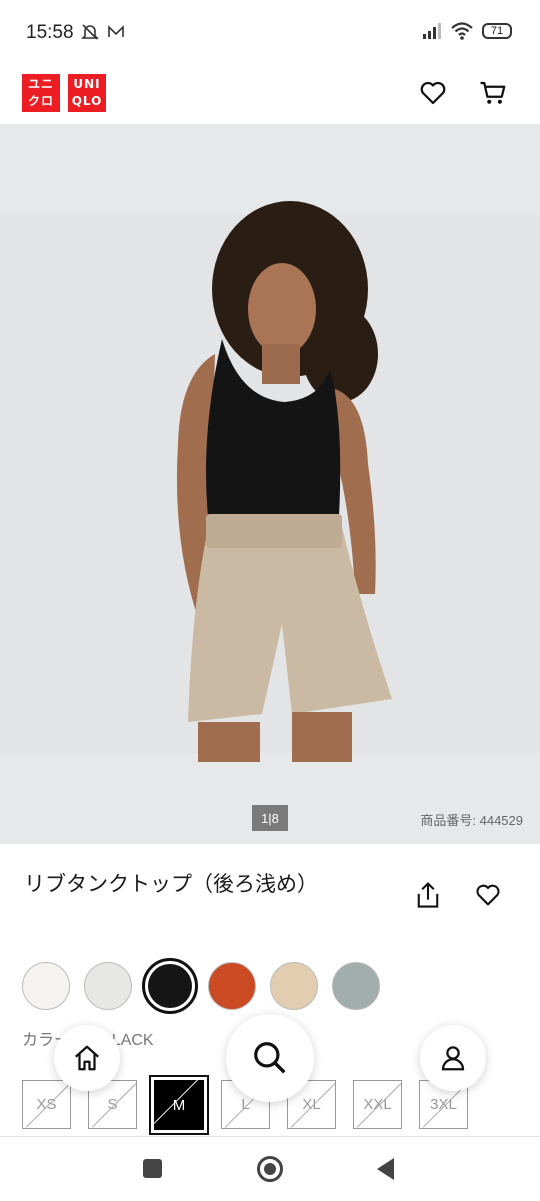  I want to click on search-button, so click(270, 1058).